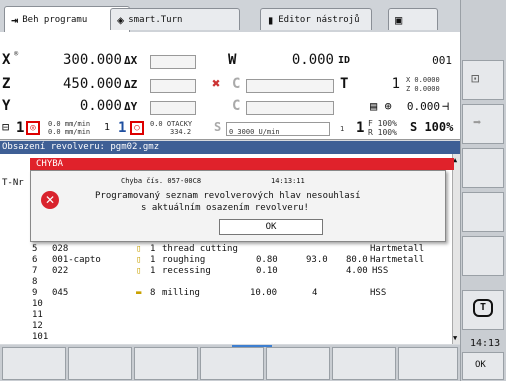  What do you see at coordinates (226, 282) in the screenshot?
I see `table-row: 8` at bounding box center [226, 282].